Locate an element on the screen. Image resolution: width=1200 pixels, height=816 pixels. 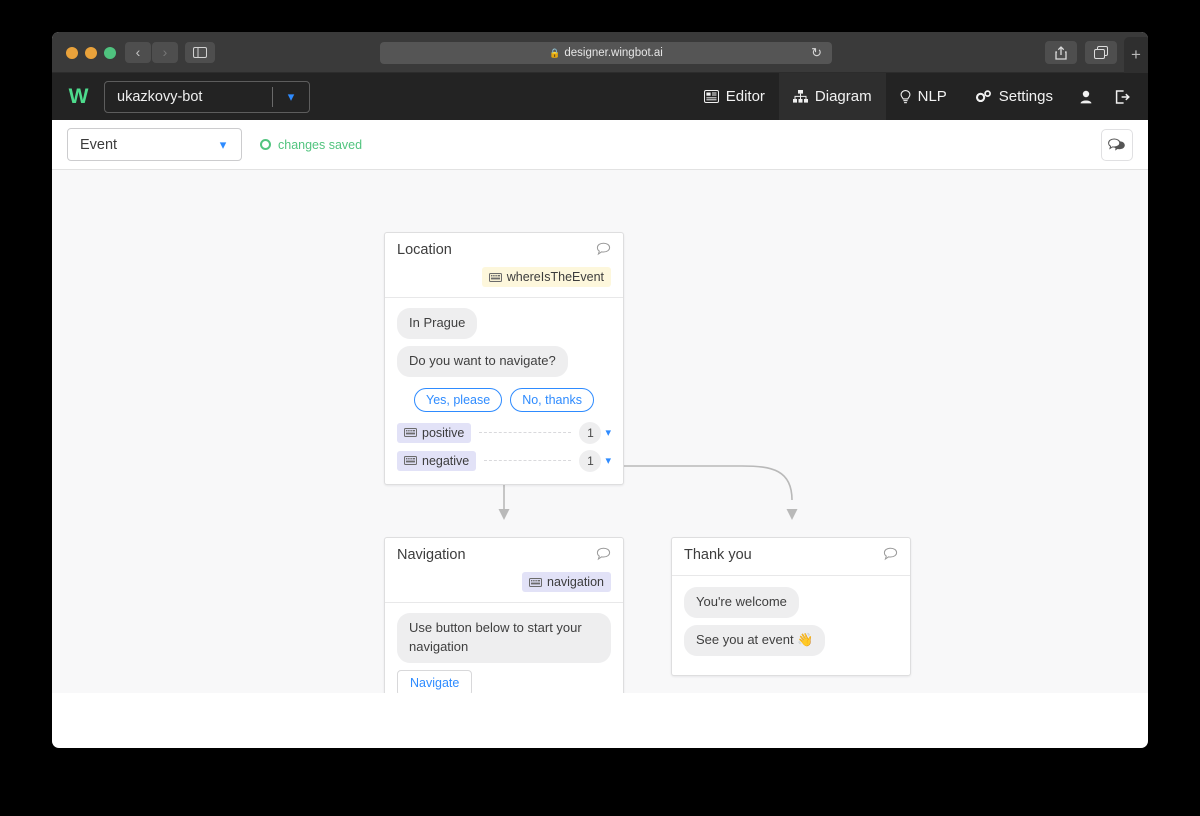
chat-bubbles-icon is located at coordinates (1117, 145).